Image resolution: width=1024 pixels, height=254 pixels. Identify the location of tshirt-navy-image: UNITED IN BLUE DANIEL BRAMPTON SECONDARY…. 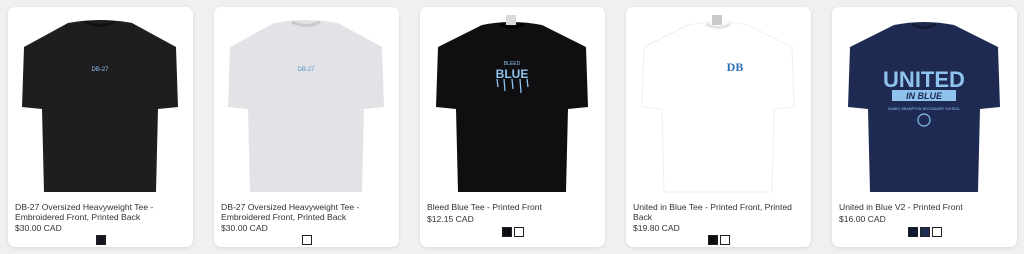
(924, 107).